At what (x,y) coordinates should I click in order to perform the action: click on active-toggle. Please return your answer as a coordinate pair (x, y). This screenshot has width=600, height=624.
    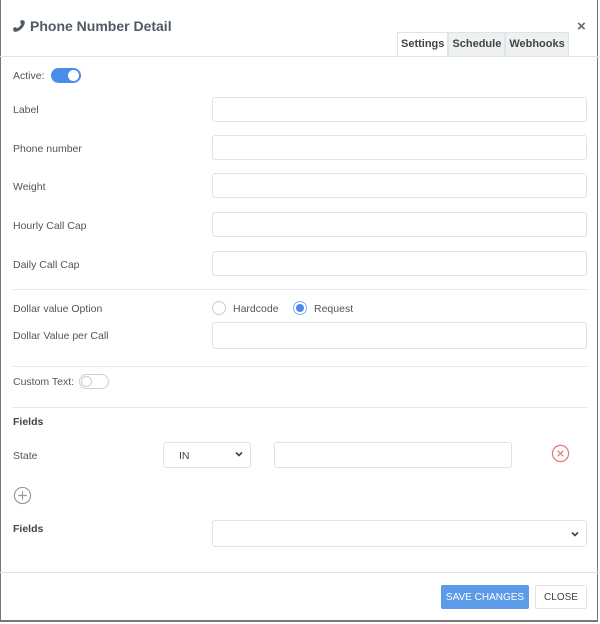
    Looking at the image, I should click on (66, 75).